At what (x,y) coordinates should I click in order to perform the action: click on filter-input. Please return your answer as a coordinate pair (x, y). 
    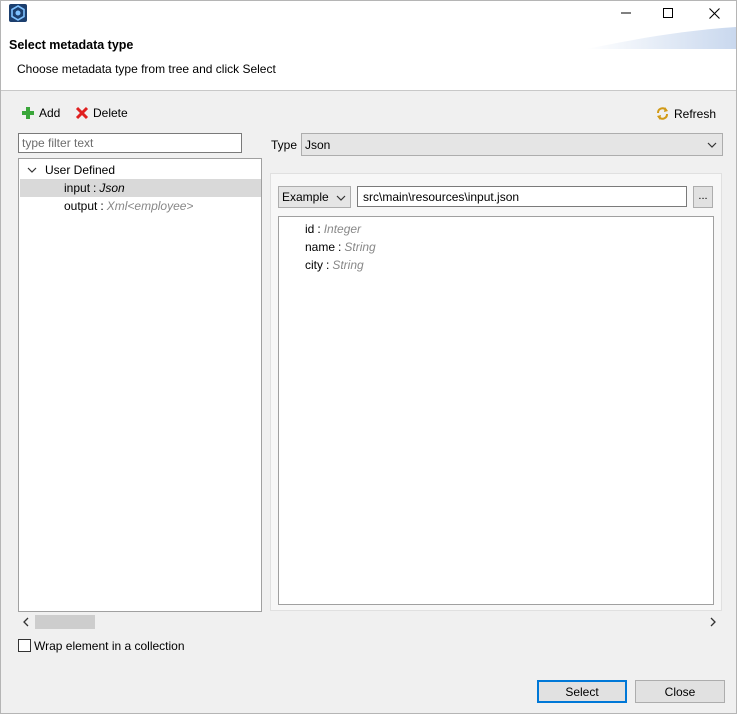
    Looking at the image, I should click on (130, 143).